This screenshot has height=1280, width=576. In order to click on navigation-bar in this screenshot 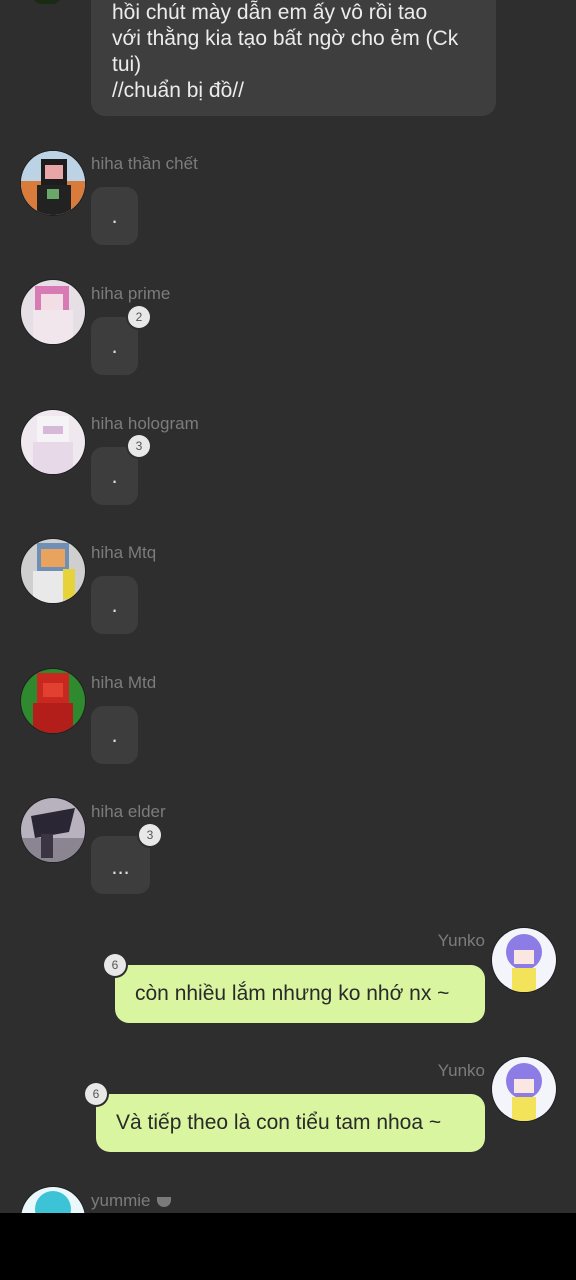, I will do `click(288, 1246)`.